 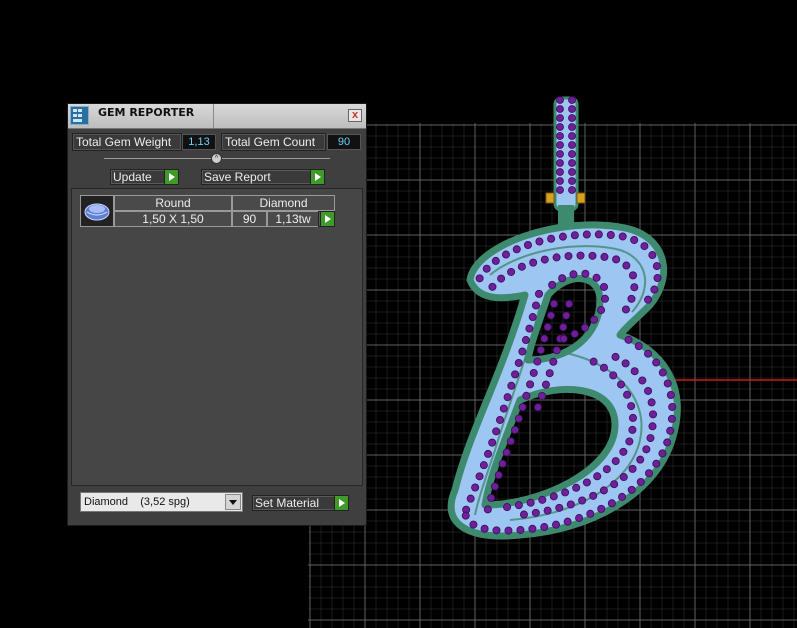 What do you see at coordinates (216, 158) in the screenshot?
I see `slider-handle: ^` at bounding box center [216, 158].